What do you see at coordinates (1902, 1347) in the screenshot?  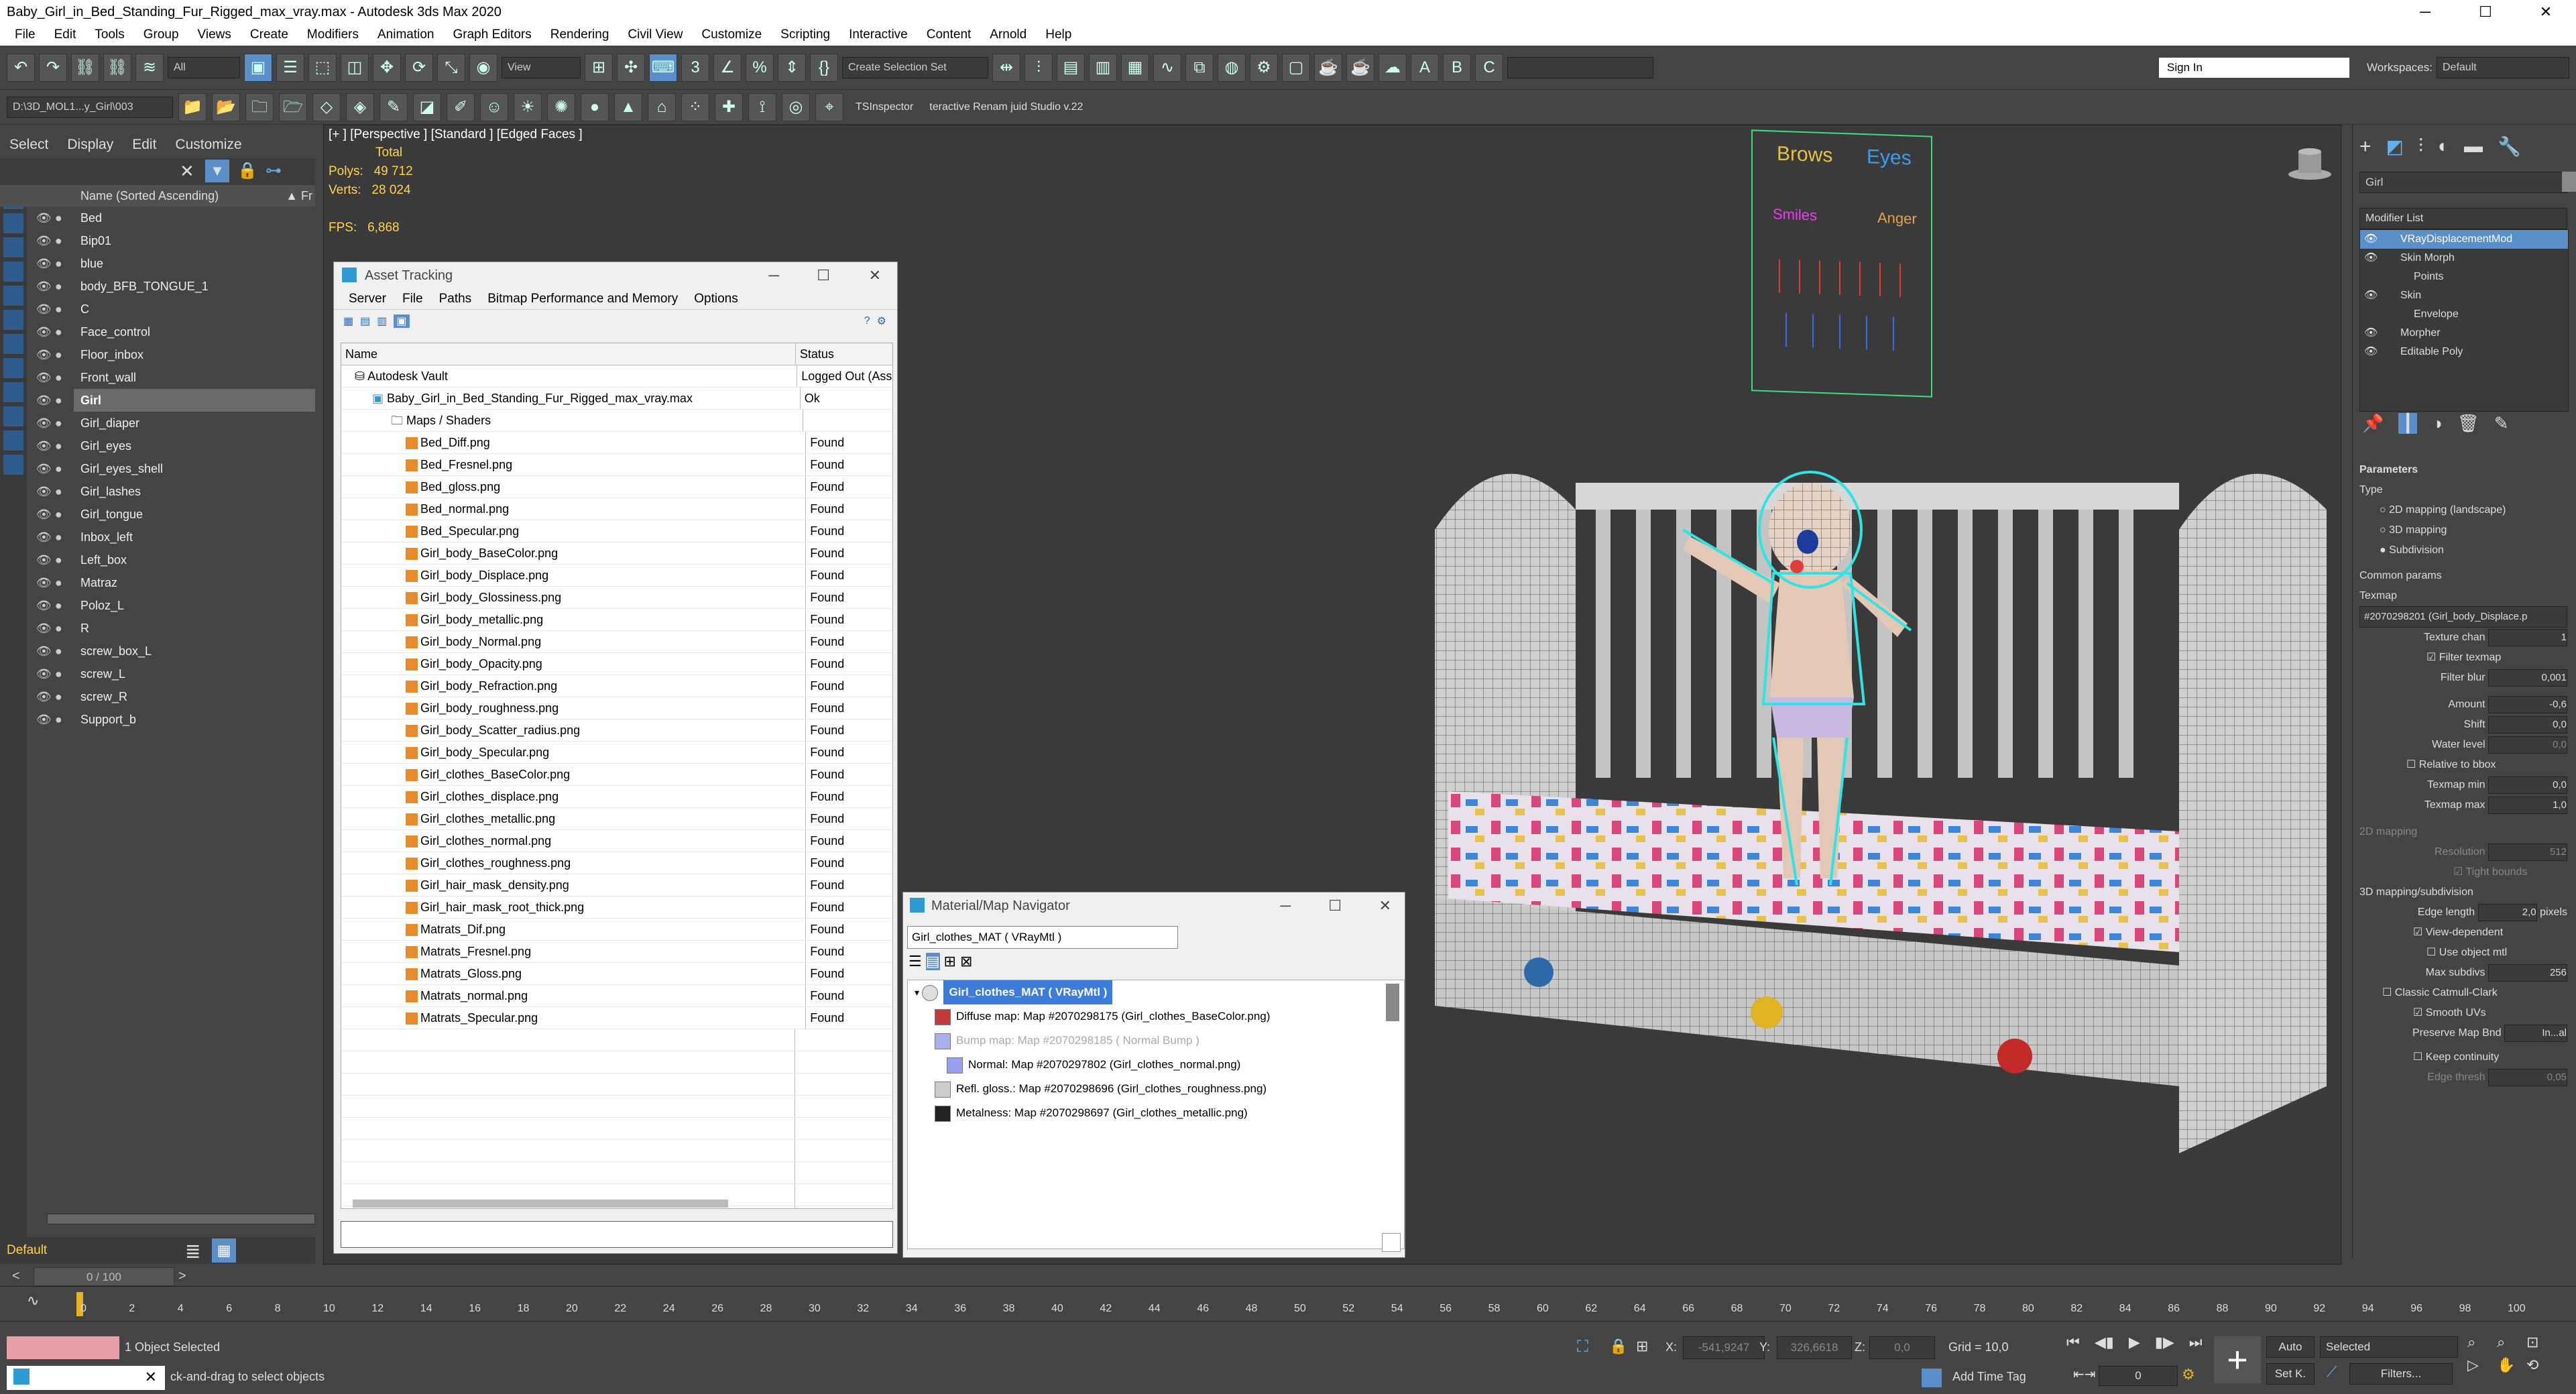 I see `z-coordinate-field: 0,0` at bounding box center [1902, 1347].